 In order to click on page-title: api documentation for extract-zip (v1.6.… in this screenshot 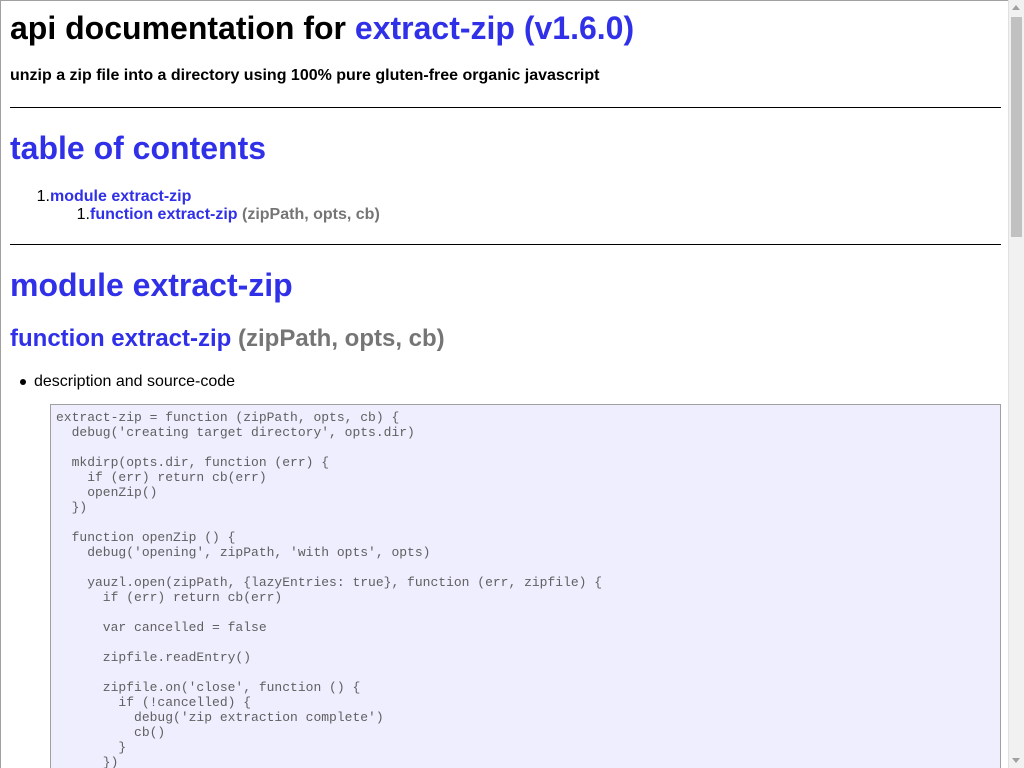, I will do `click(322, 28)`.